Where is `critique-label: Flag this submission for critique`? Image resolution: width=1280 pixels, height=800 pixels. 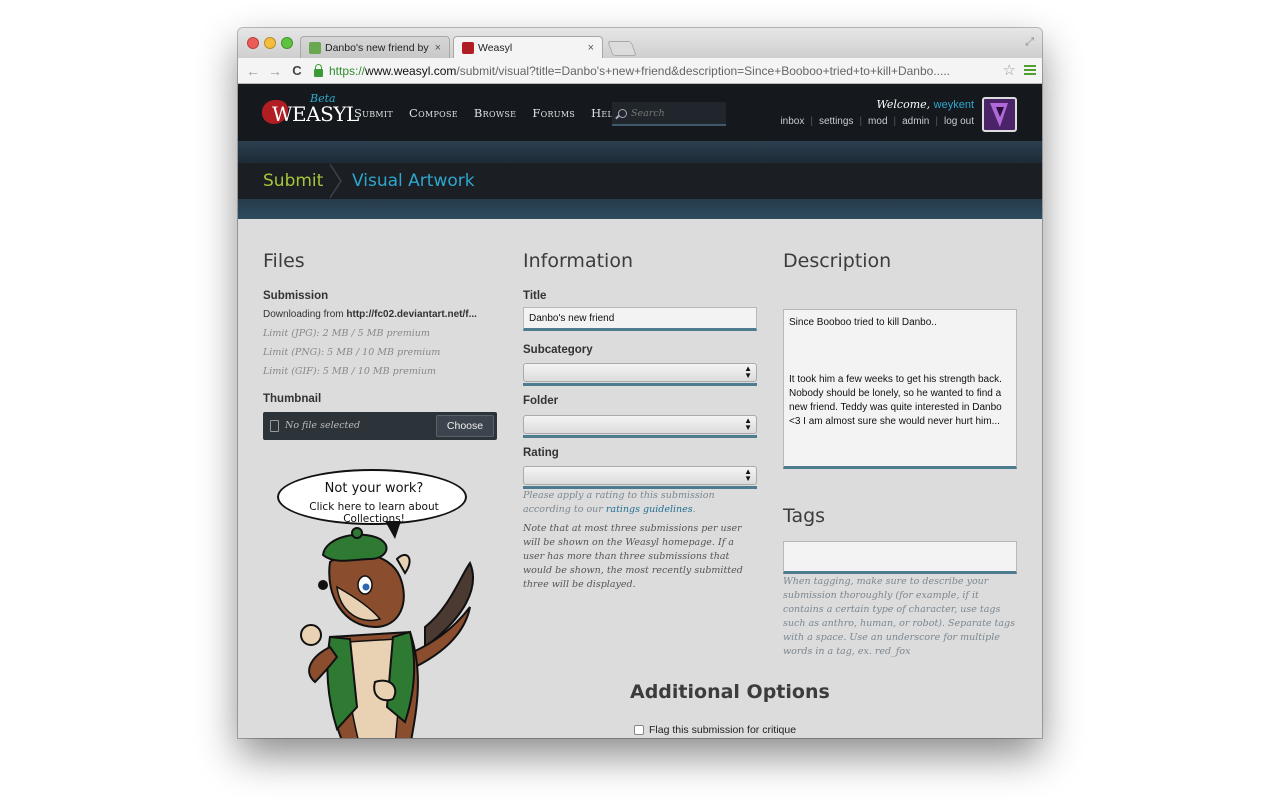
critique-label: Flag this submission for critique is located at coordinates (722, 730).